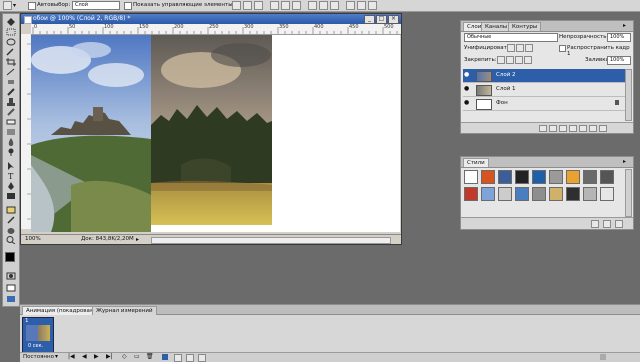 Image resolution: width=640 pixels, height=362 pixels. I want to click on styles-scrollbar, so click(628, 193).